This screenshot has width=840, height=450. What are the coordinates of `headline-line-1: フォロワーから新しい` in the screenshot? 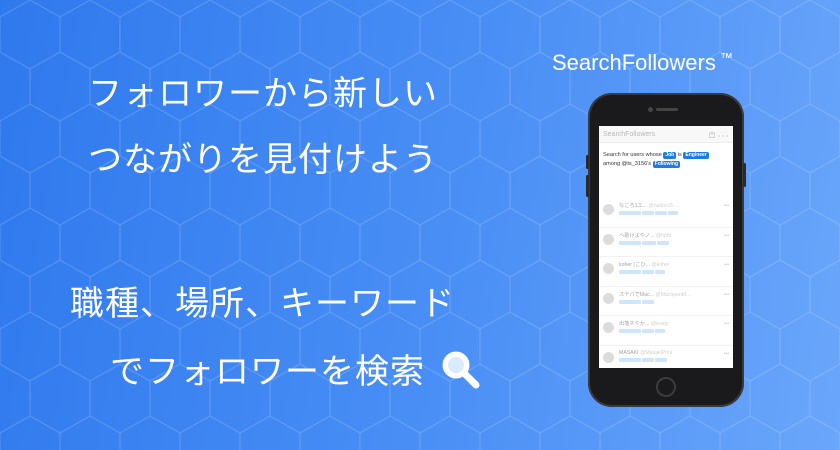 It's located at (263, 94).